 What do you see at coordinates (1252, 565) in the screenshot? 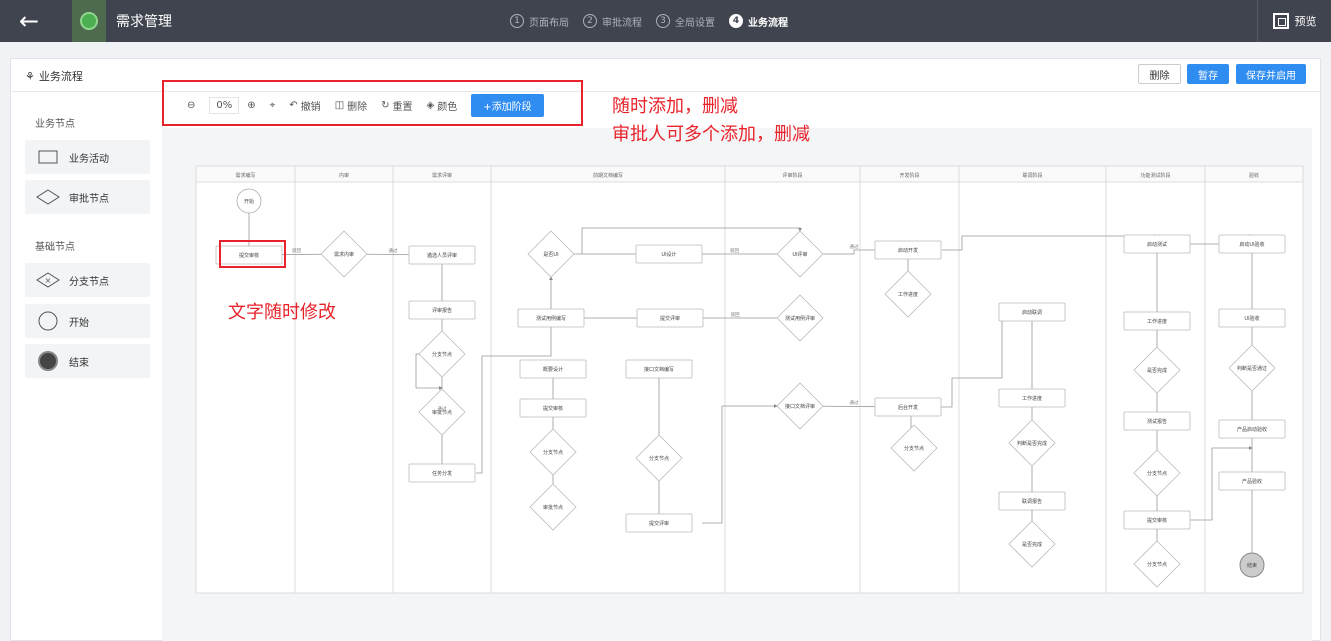
I see `node-label: 结束` at bounding box center [1252, 565].